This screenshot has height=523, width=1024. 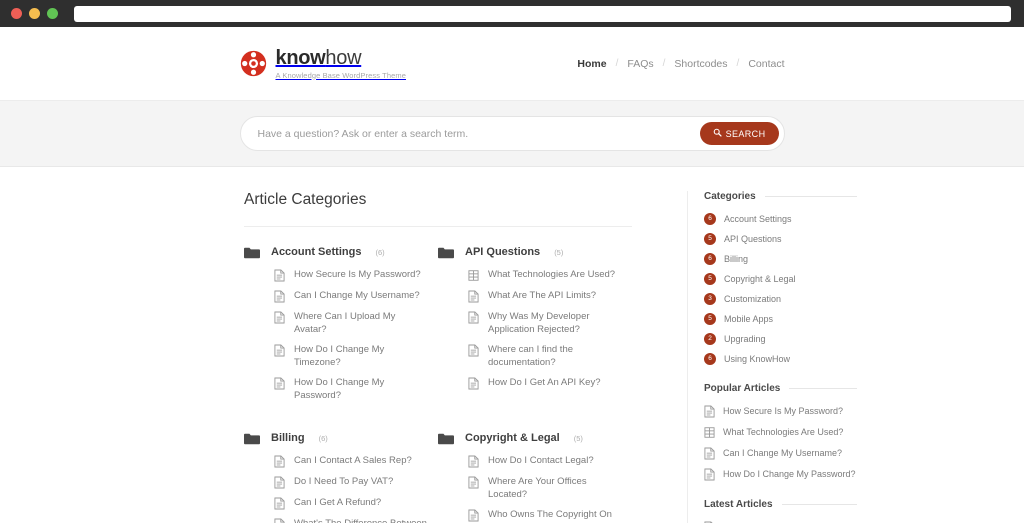 What do you see at coordinates (738, 504) in the screenshot?
I see `widget-title: Latest Articles` at bounding box center [738, 504].